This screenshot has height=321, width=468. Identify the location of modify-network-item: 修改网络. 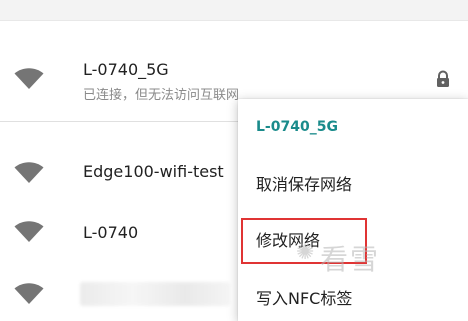
(288, 239).